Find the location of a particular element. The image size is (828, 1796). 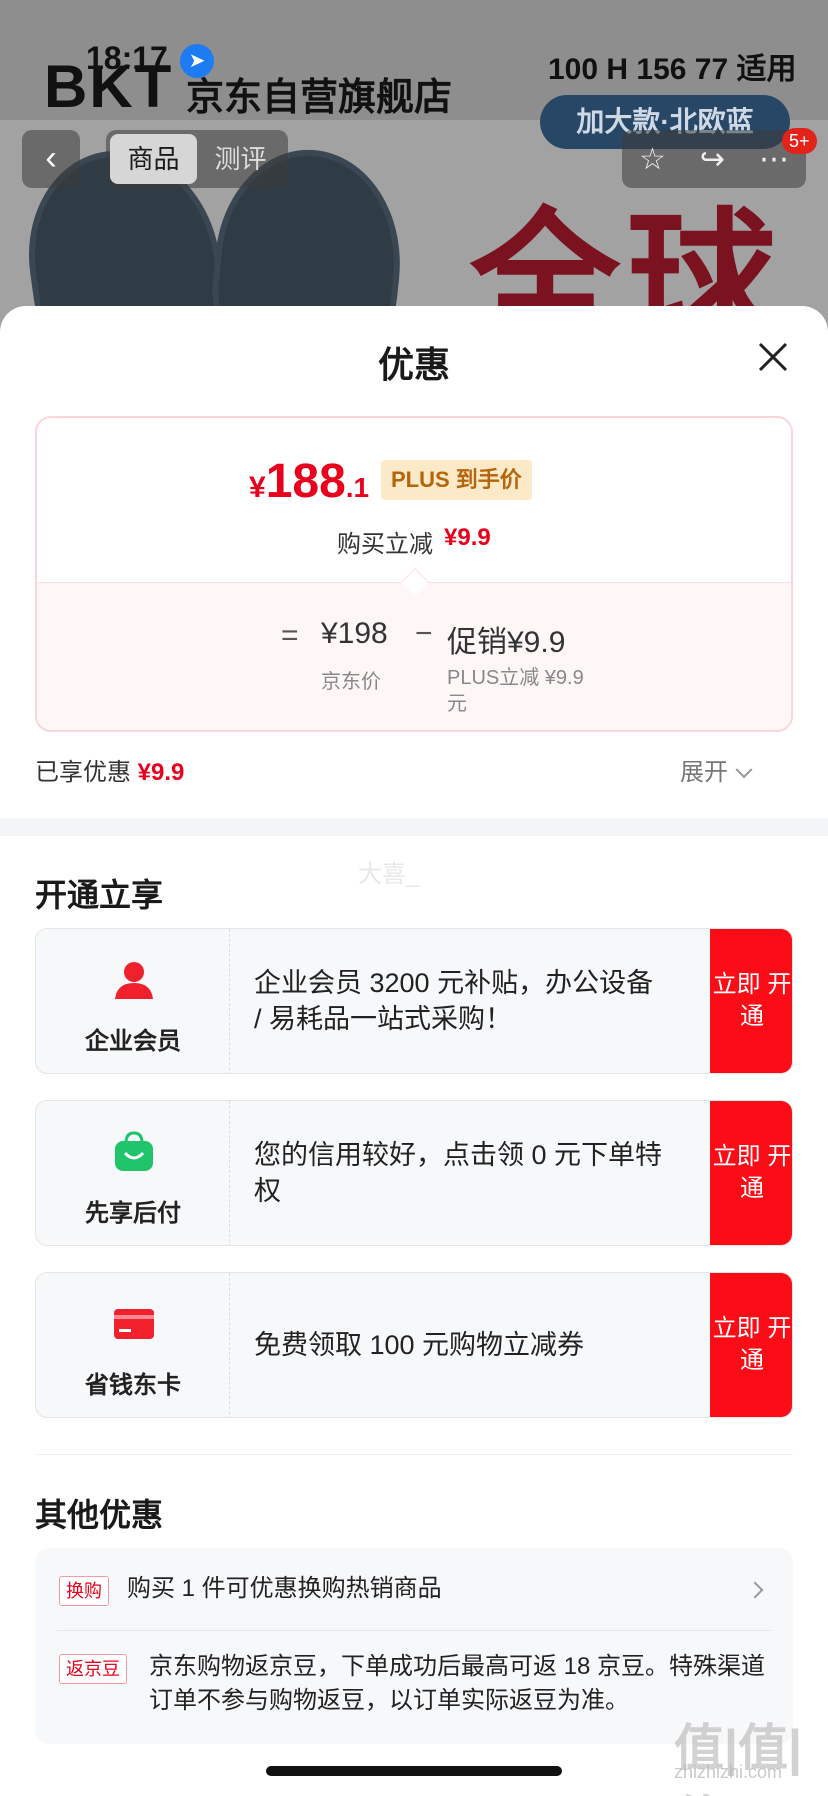

membership-left: 先享后付 is located at coordinates (133, 1173).